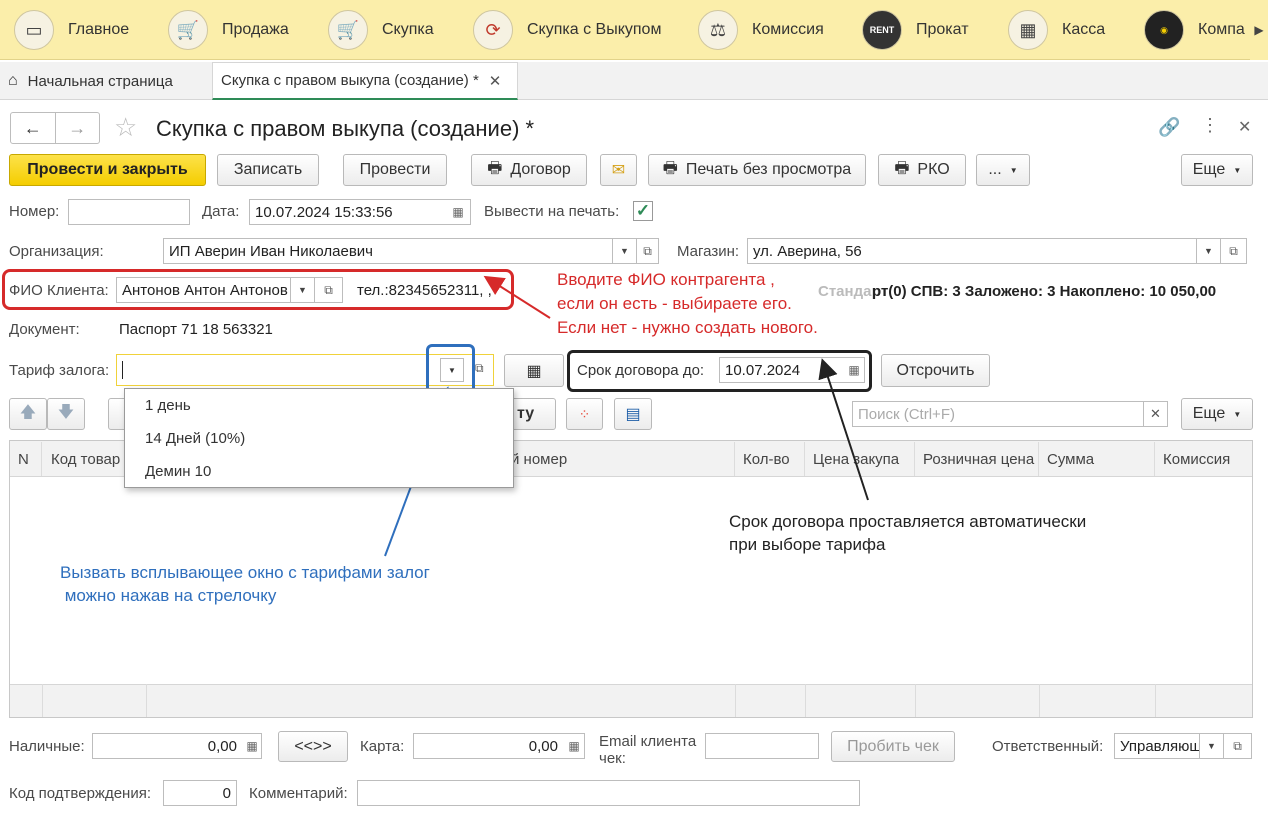  What do you see at coordinates (902, 168) in the screenshot?
I see `printer-icon: 🖶` at bounding box center [902, 168].